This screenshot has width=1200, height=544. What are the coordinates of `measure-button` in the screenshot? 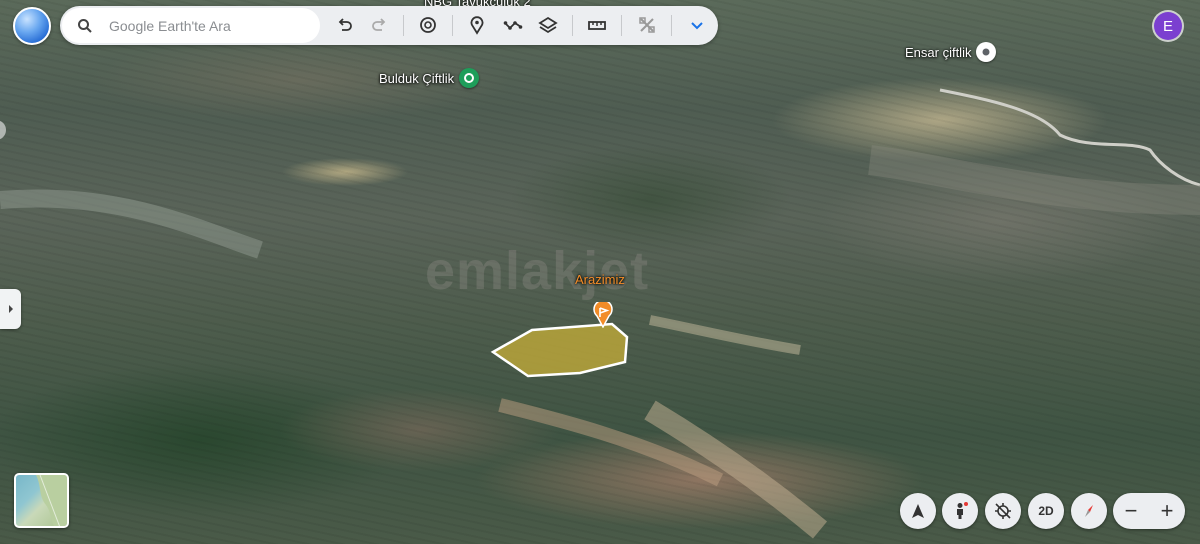 It's located at (597, 25).